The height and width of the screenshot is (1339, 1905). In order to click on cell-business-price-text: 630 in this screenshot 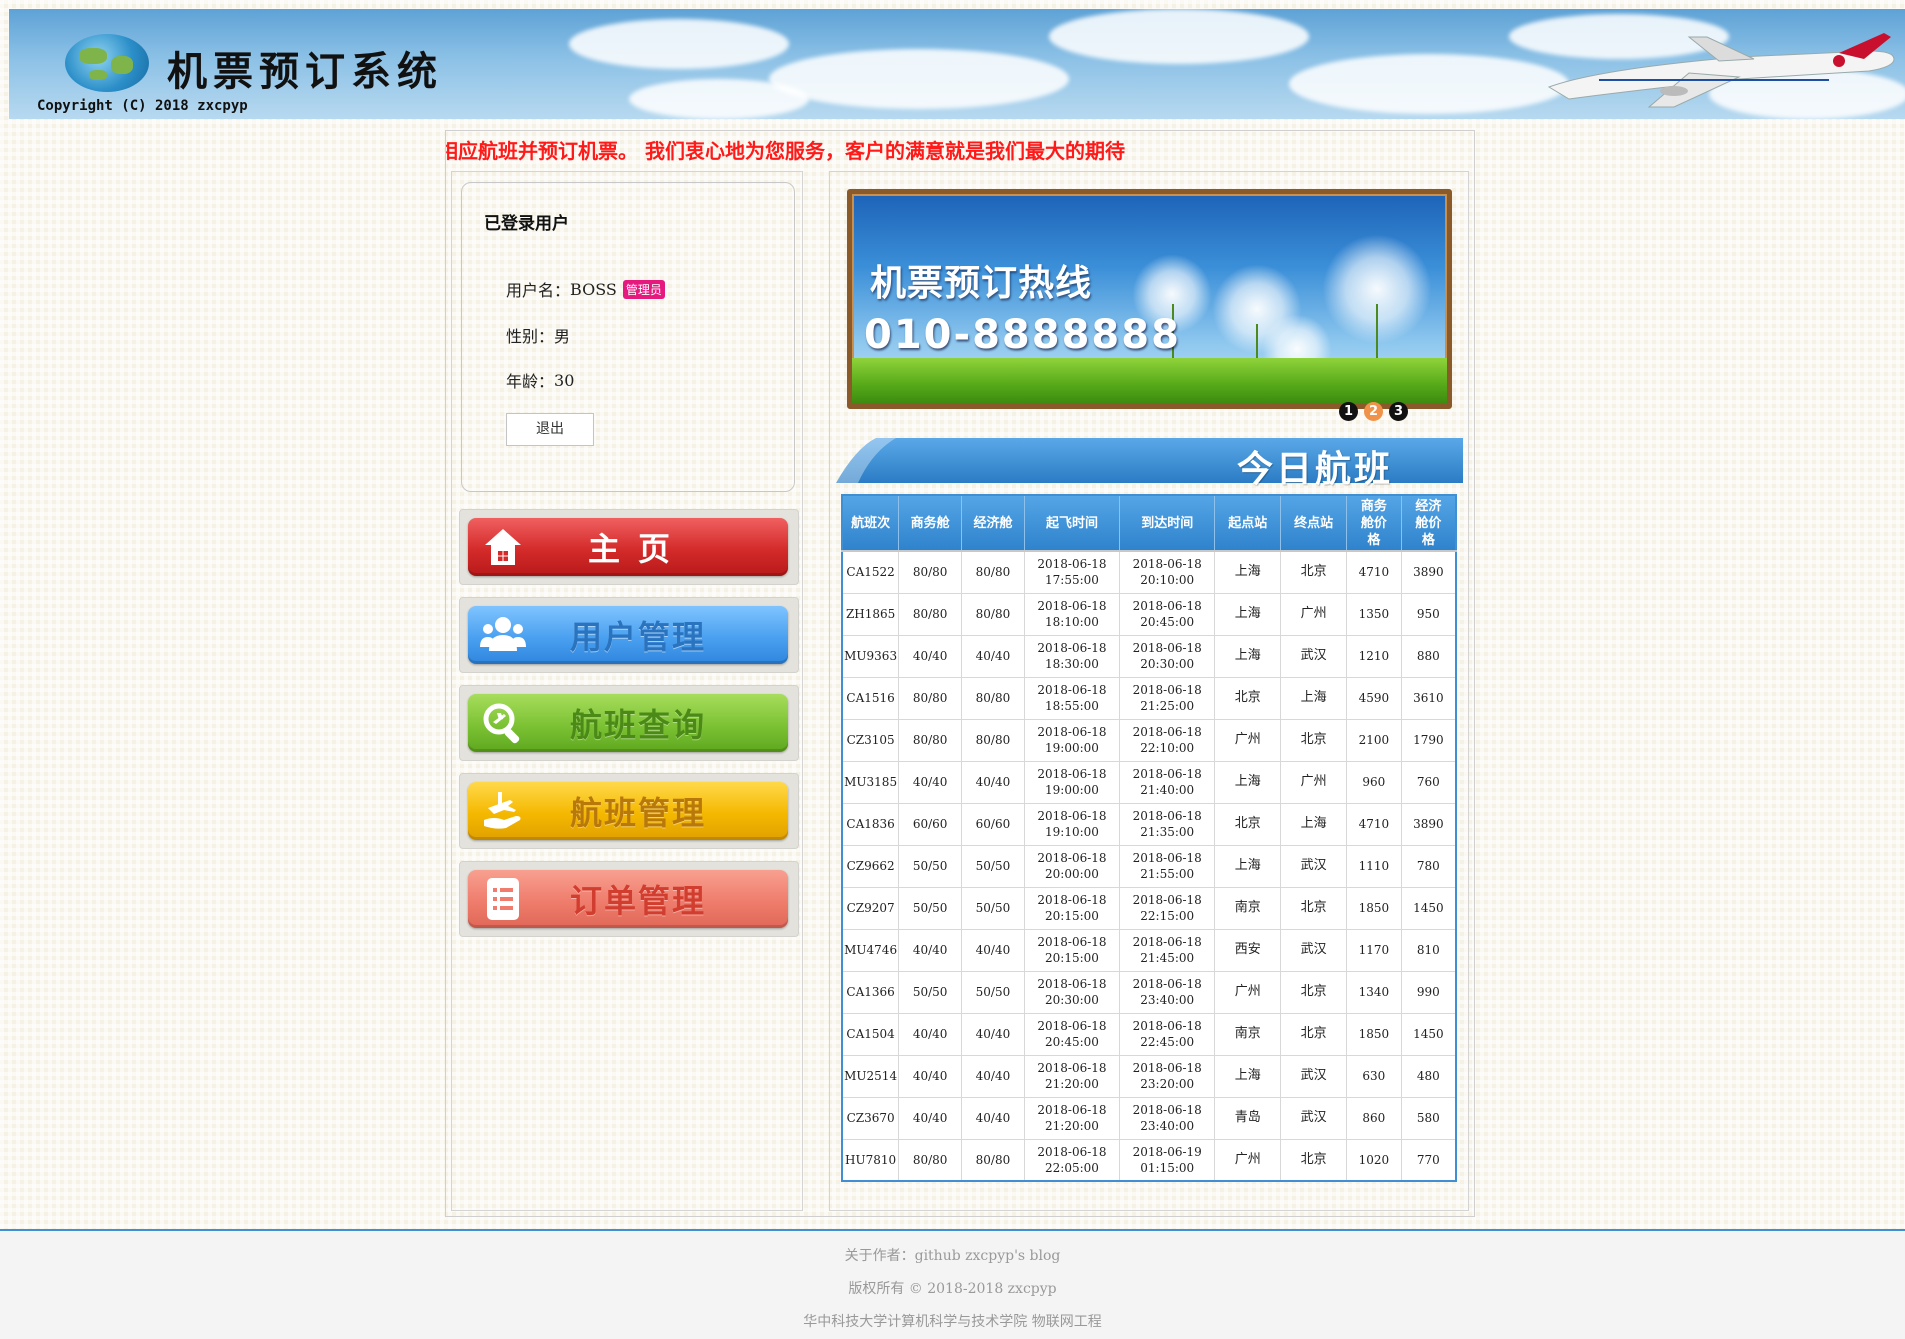, I will do `click(1374, 1076)`.